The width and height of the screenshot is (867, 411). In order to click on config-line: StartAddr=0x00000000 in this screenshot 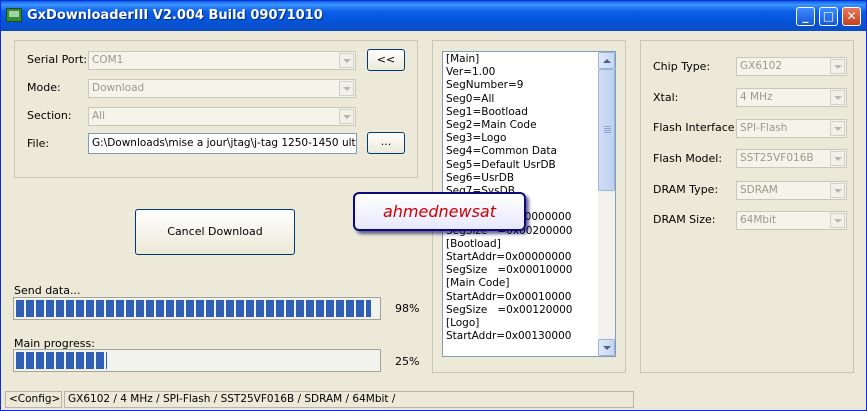, I will do `click(509, 257)`.